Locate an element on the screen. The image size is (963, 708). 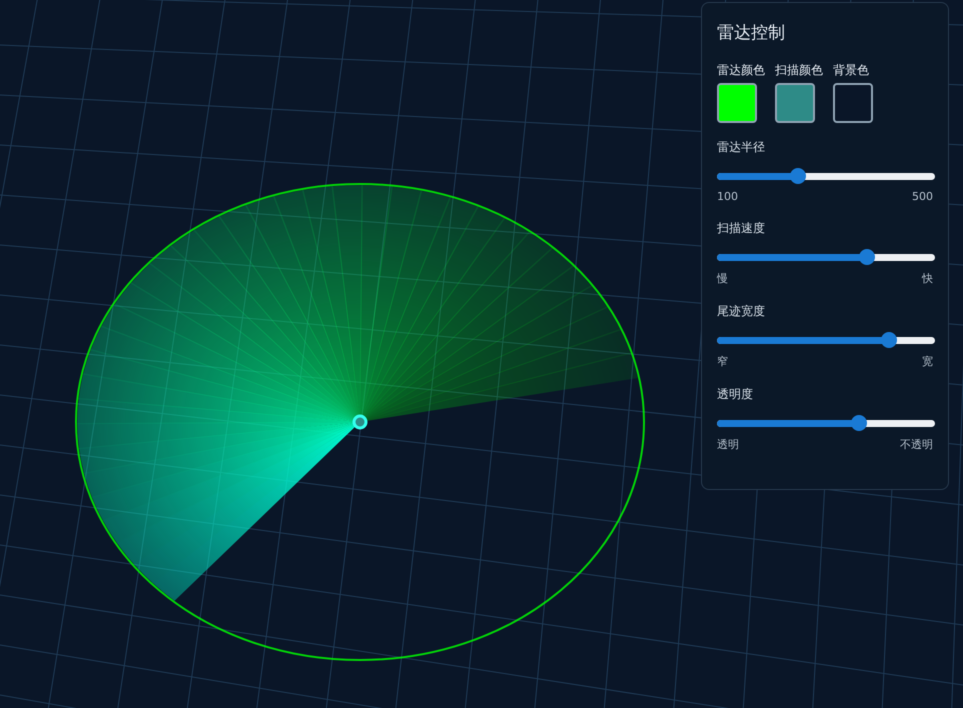
slider-label: 扫描速度 is located at coordinates (741, 228).